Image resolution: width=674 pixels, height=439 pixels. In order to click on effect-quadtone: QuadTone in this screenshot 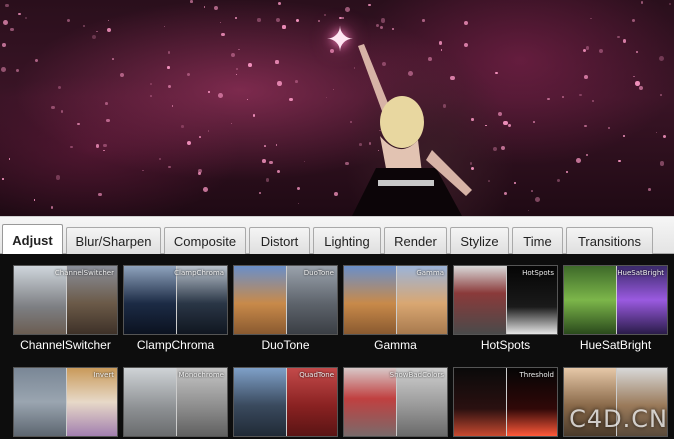, I will do `click(285, 402)`.